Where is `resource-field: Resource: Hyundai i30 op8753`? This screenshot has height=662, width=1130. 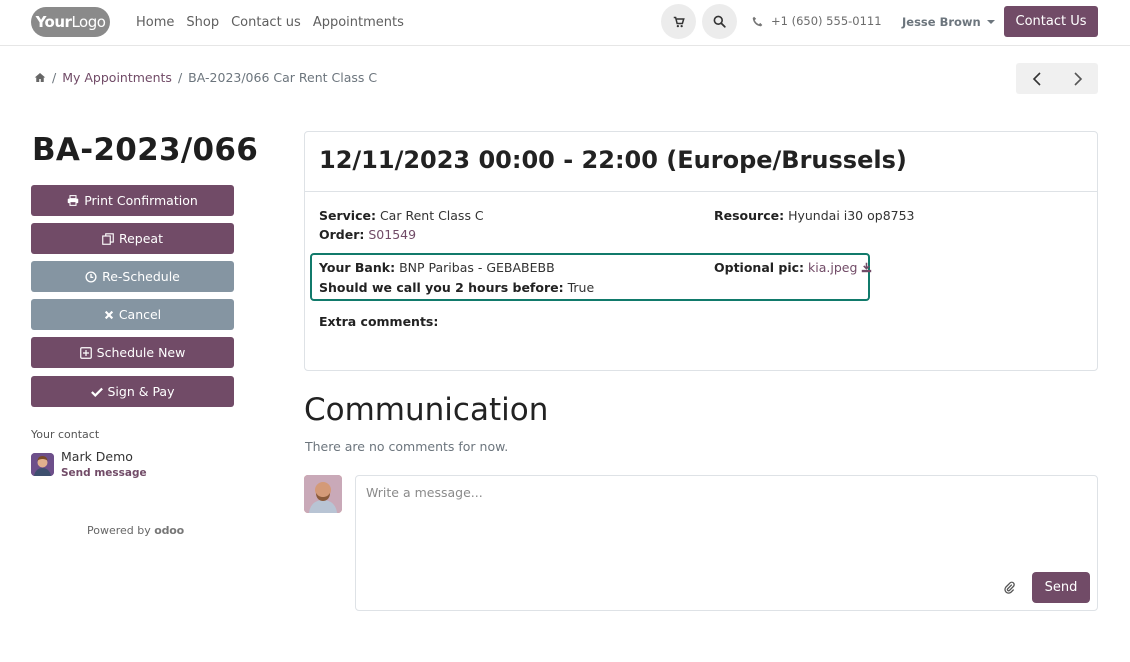 resource-field: Resource: Hyundai i30 op8753 is located at coordinates (814, 215).